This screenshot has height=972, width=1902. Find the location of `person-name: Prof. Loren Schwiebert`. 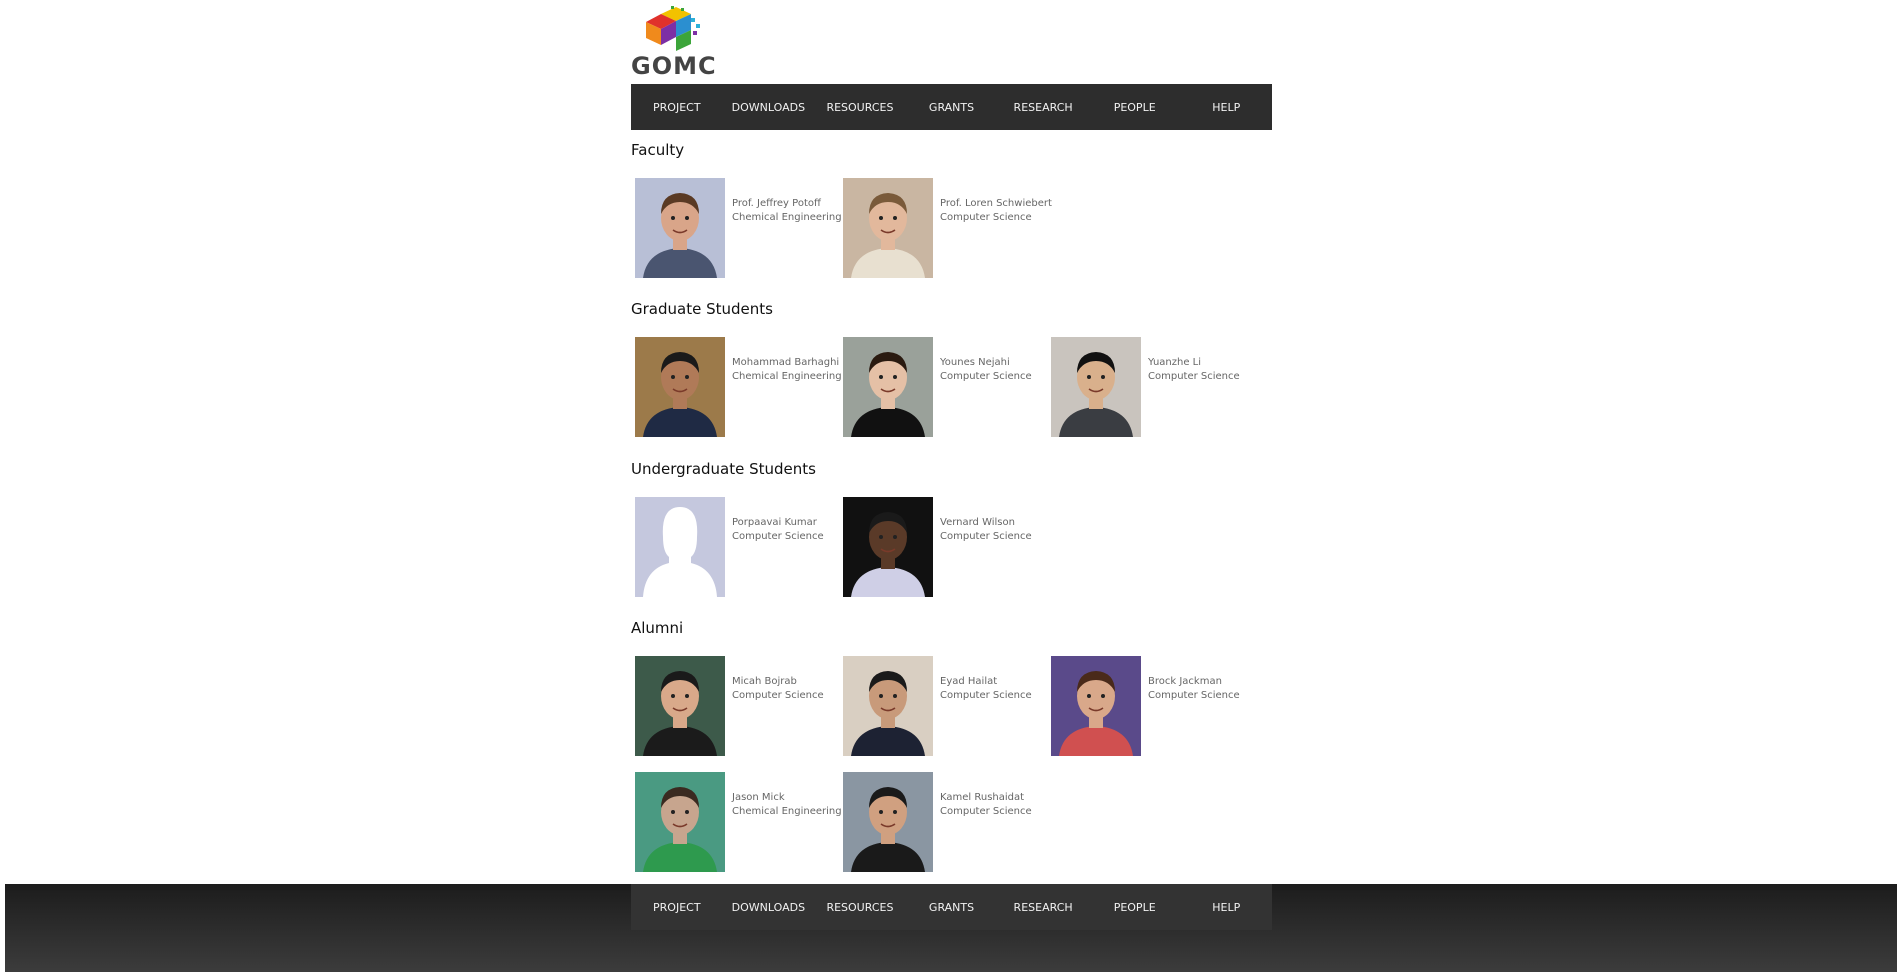

person-name: Prof. Loren Schwiebert is located at coordinates (996, 203).